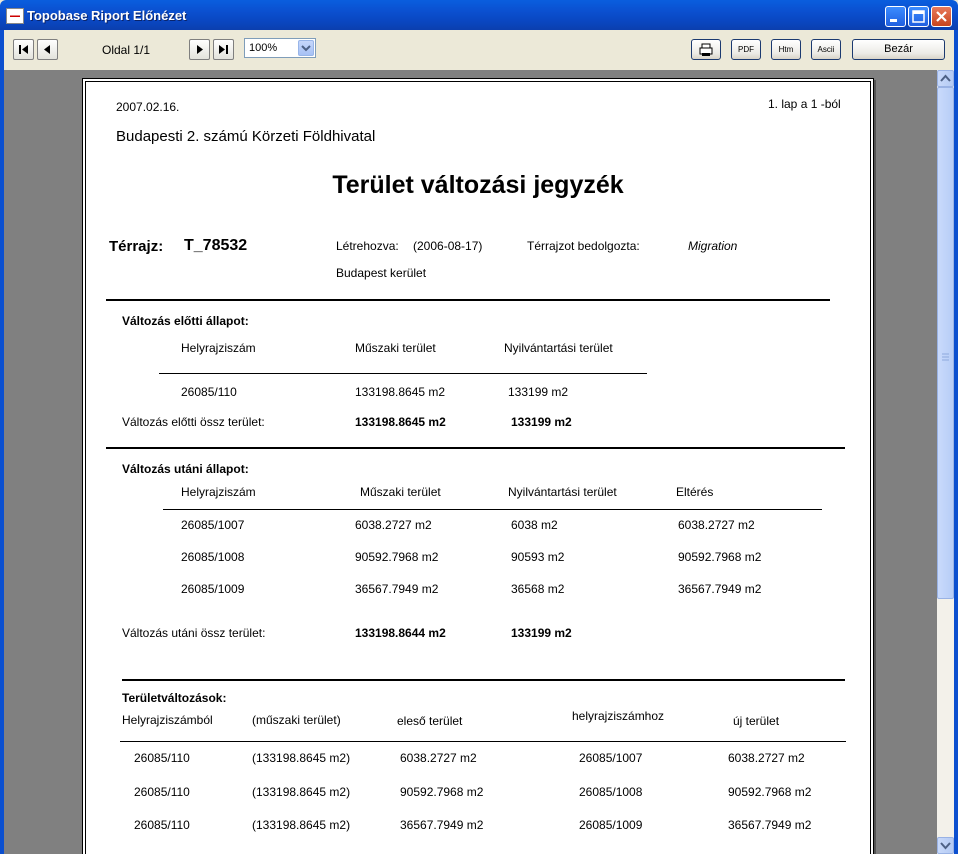  What do you see at coordinates (746, 49) in the screenshot?
I see `export-pdf-button: PDF` at bounding box center [746, 49].